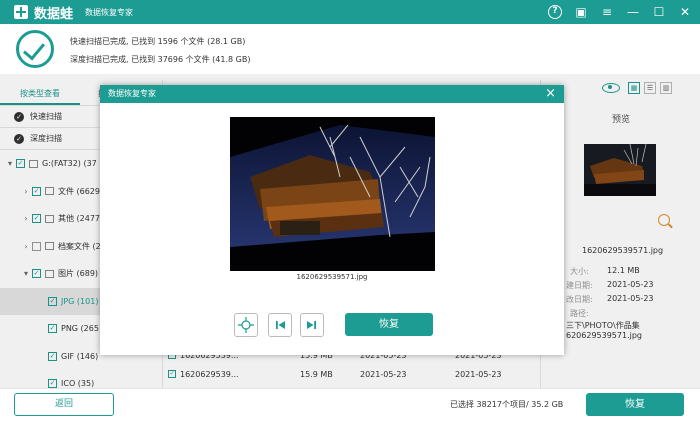 The height and width of the screenshot is (428, 700). What do you see at coordinates (581, 12) in the screenshot?
I see `save-icon: ▣` at bounding box center [581, 12].